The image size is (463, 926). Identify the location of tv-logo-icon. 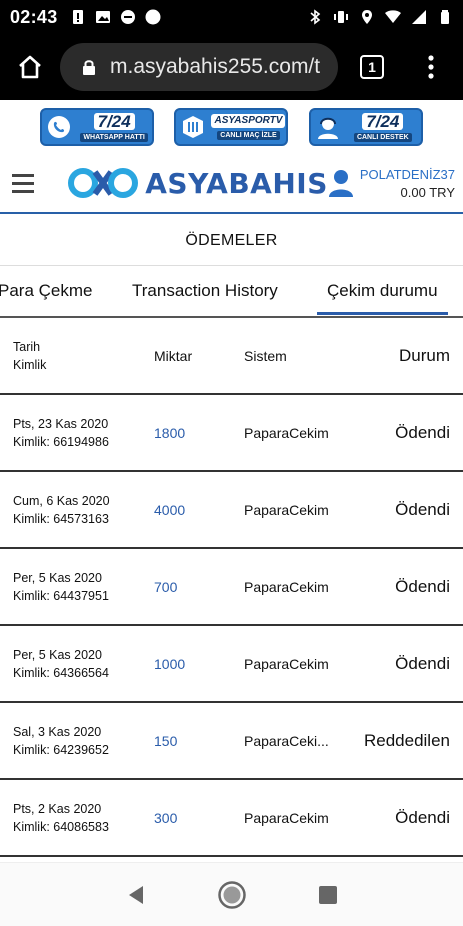
(193, 127).